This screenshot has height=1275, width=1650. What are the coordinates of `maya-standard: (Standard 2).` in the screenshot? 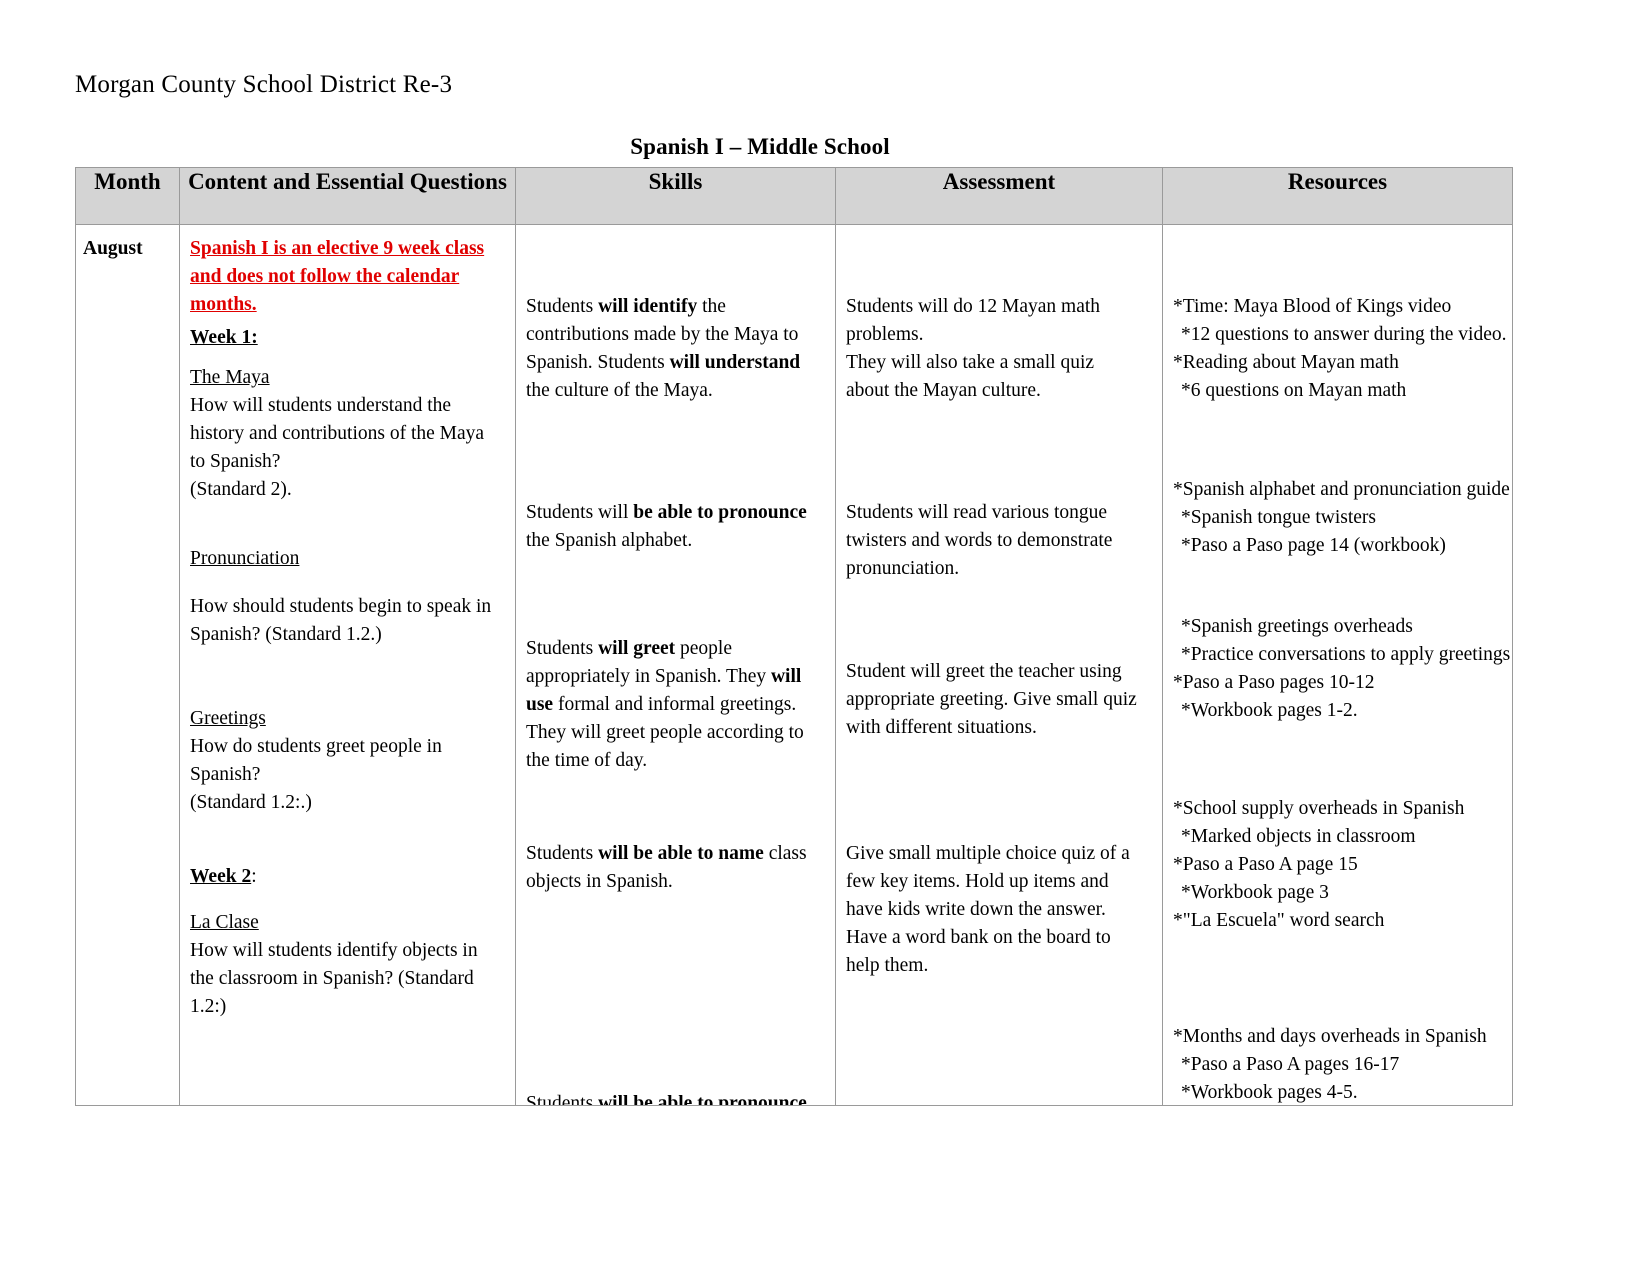 It's located at (241, 489).